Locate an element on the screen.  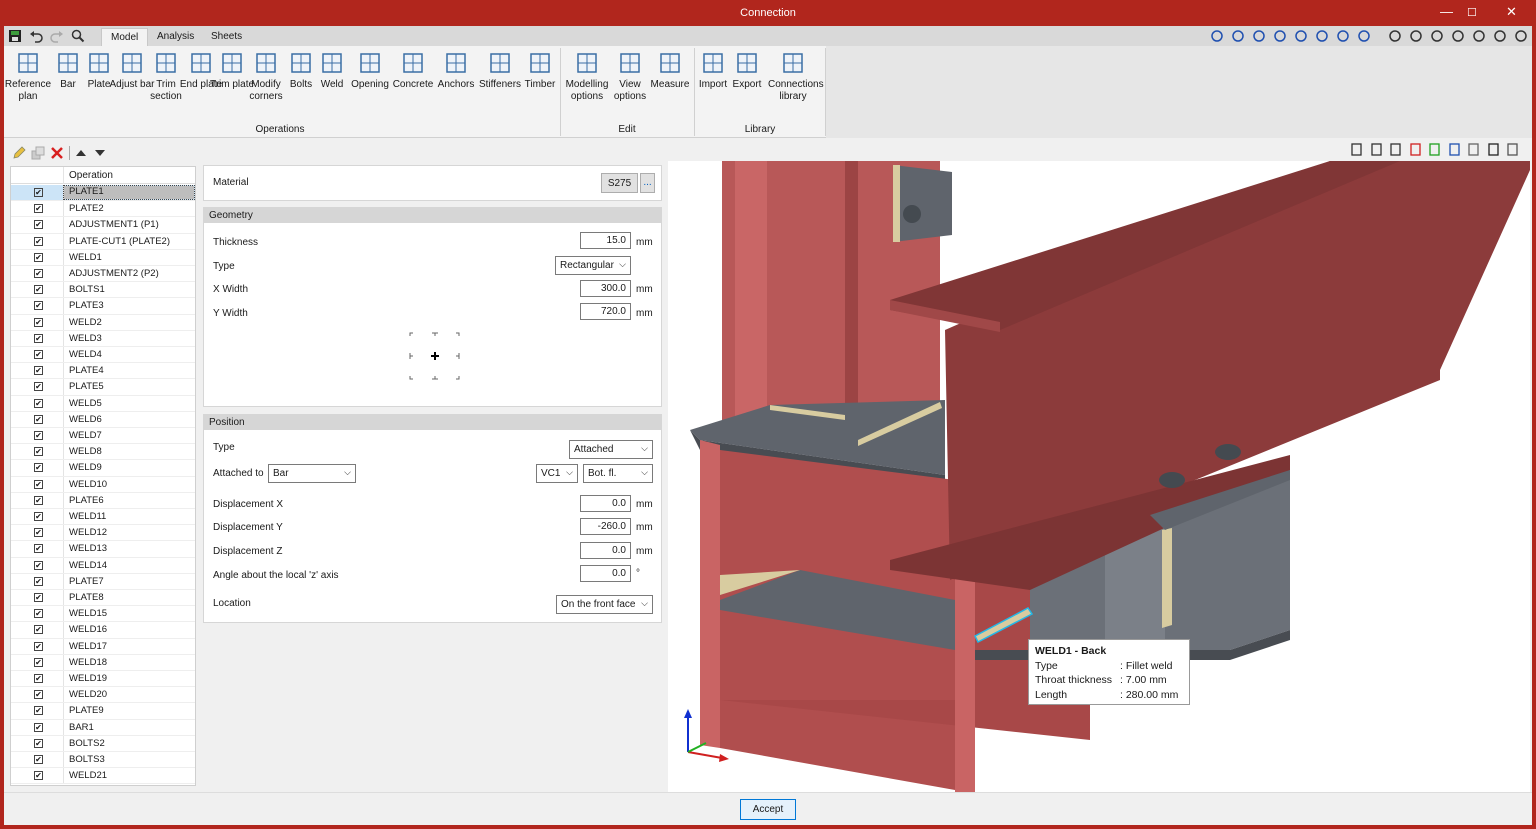
dimension-icon is located at coordinates (1416, 36).